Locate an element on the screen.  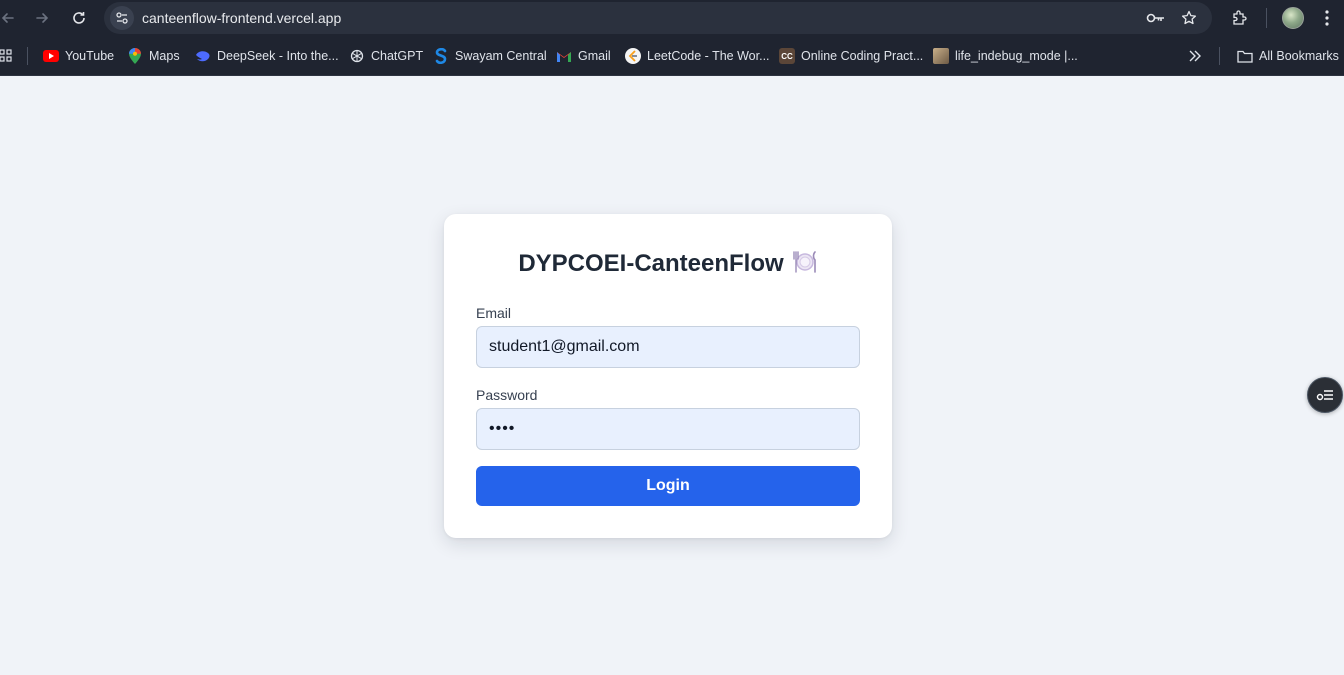
maps-icon is located at coordinates (135, 56).